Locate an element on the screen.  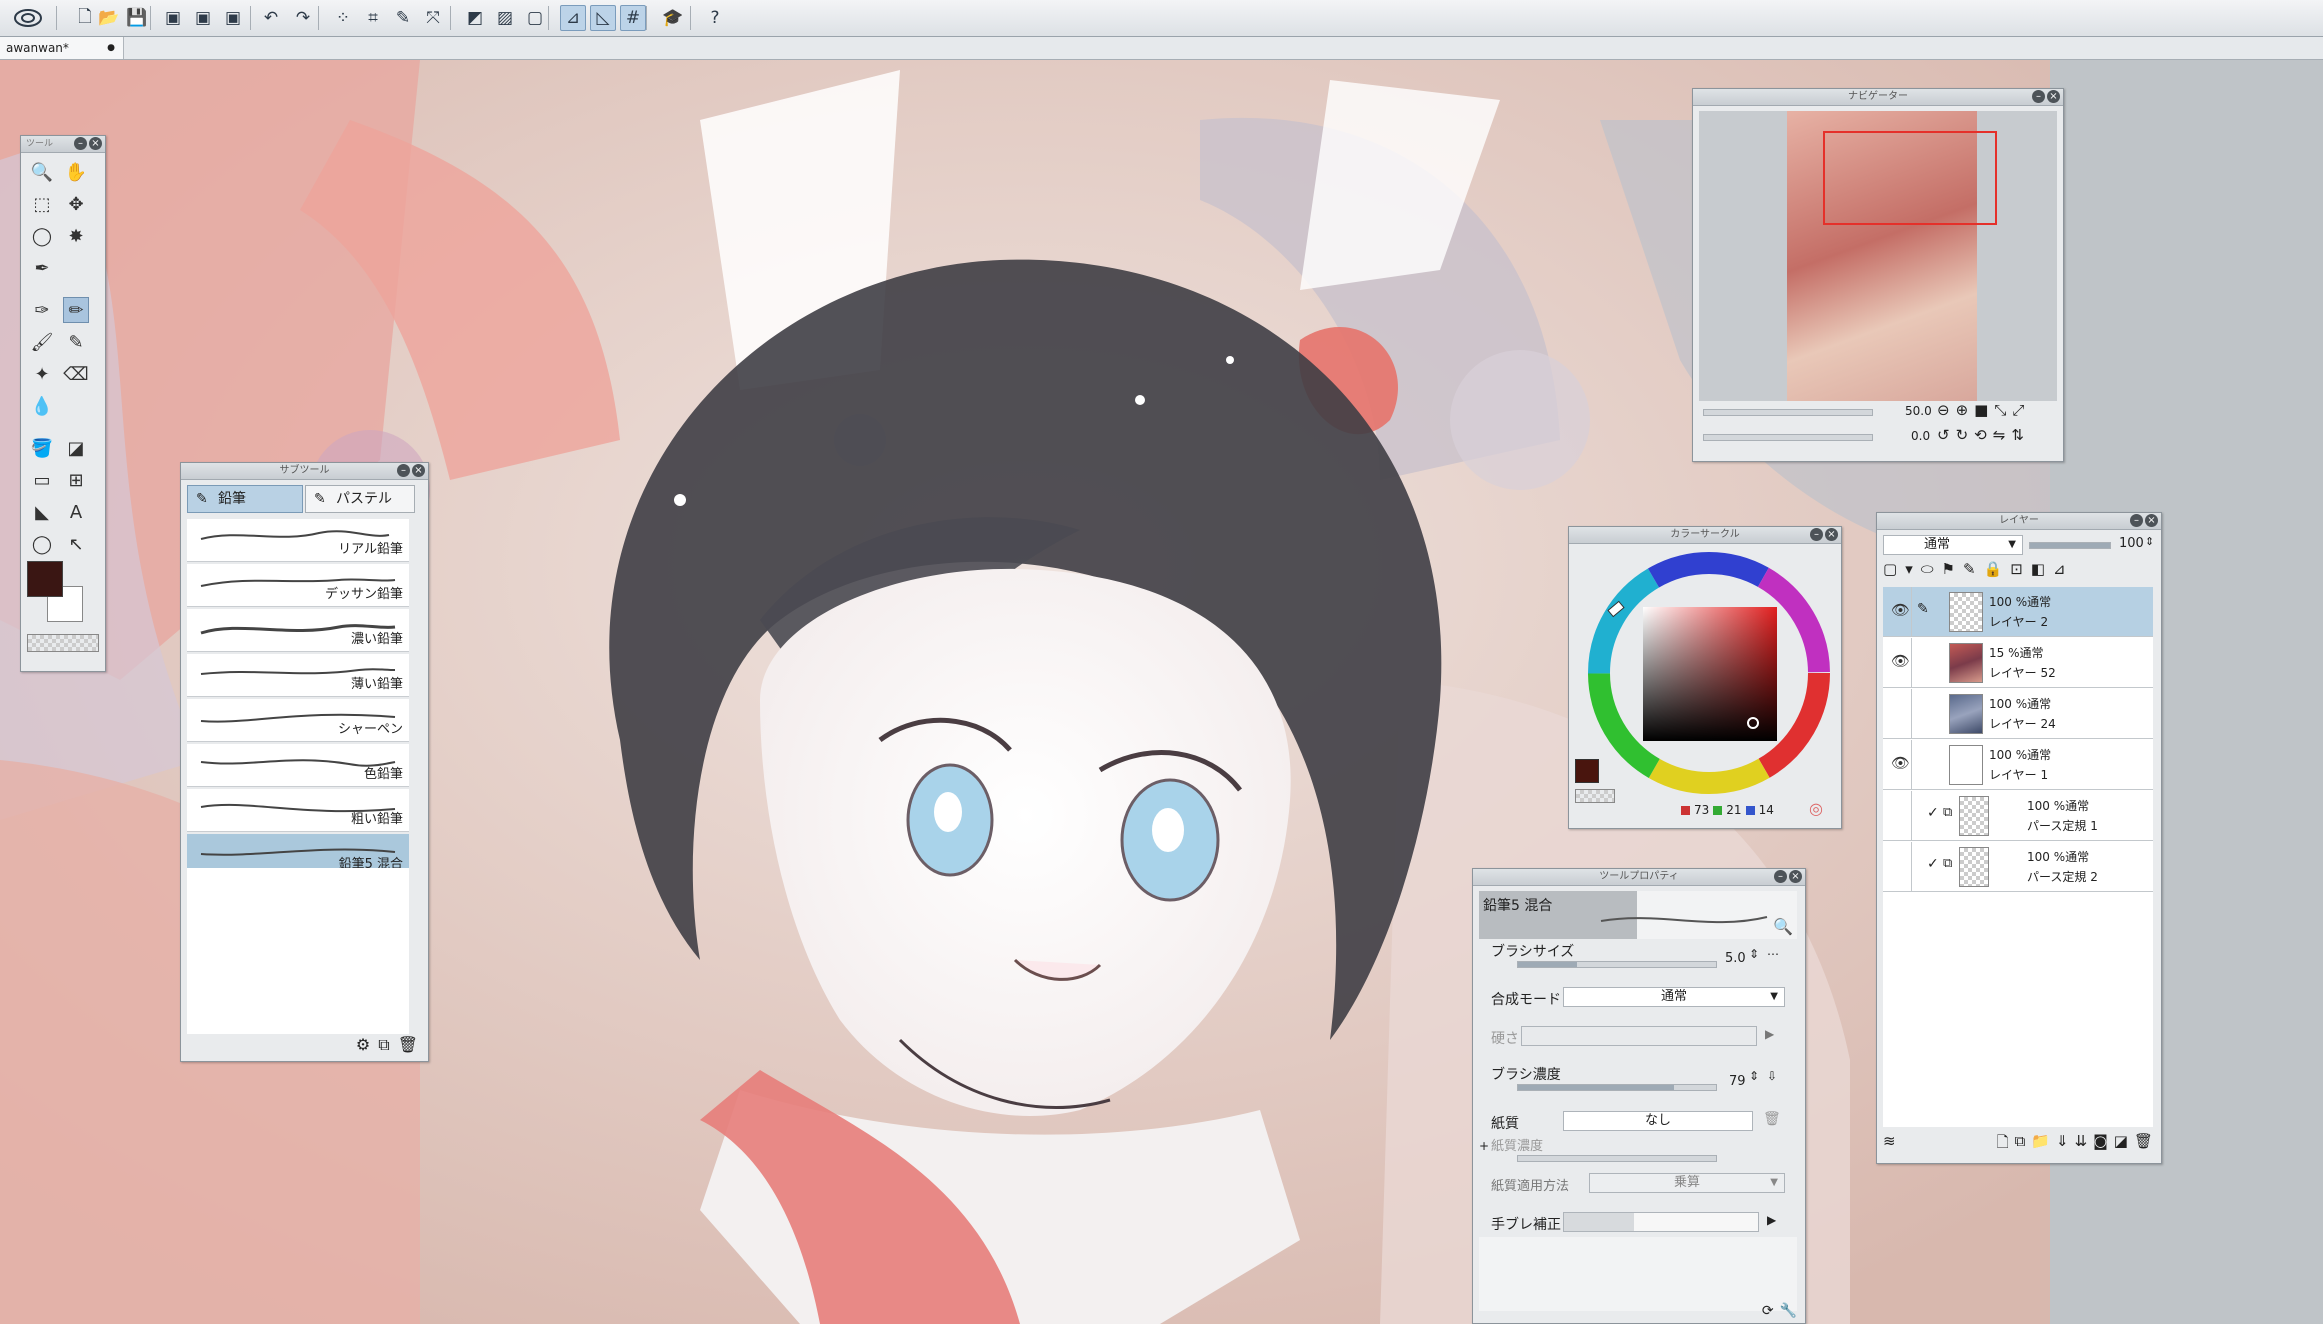
new-folder-icon: 📁 is located at coordinates (2040, 1144).